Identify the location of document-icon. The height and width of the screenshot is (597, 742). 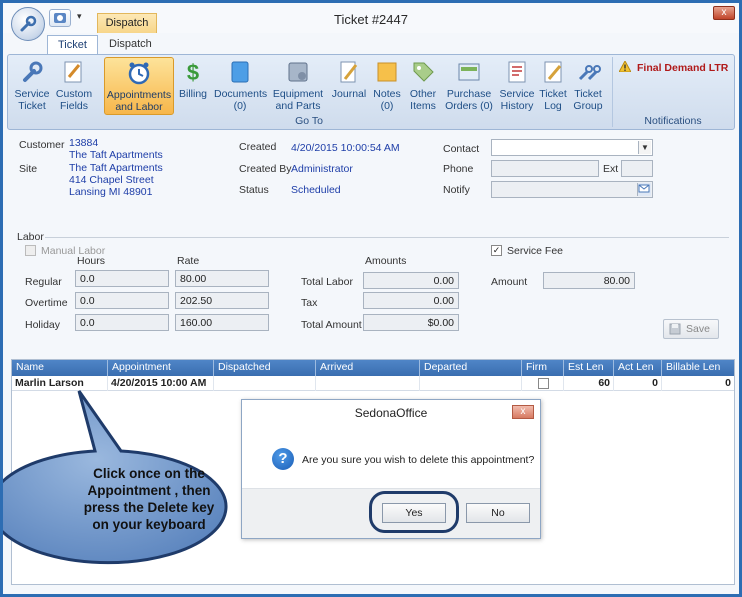
(240, 72).